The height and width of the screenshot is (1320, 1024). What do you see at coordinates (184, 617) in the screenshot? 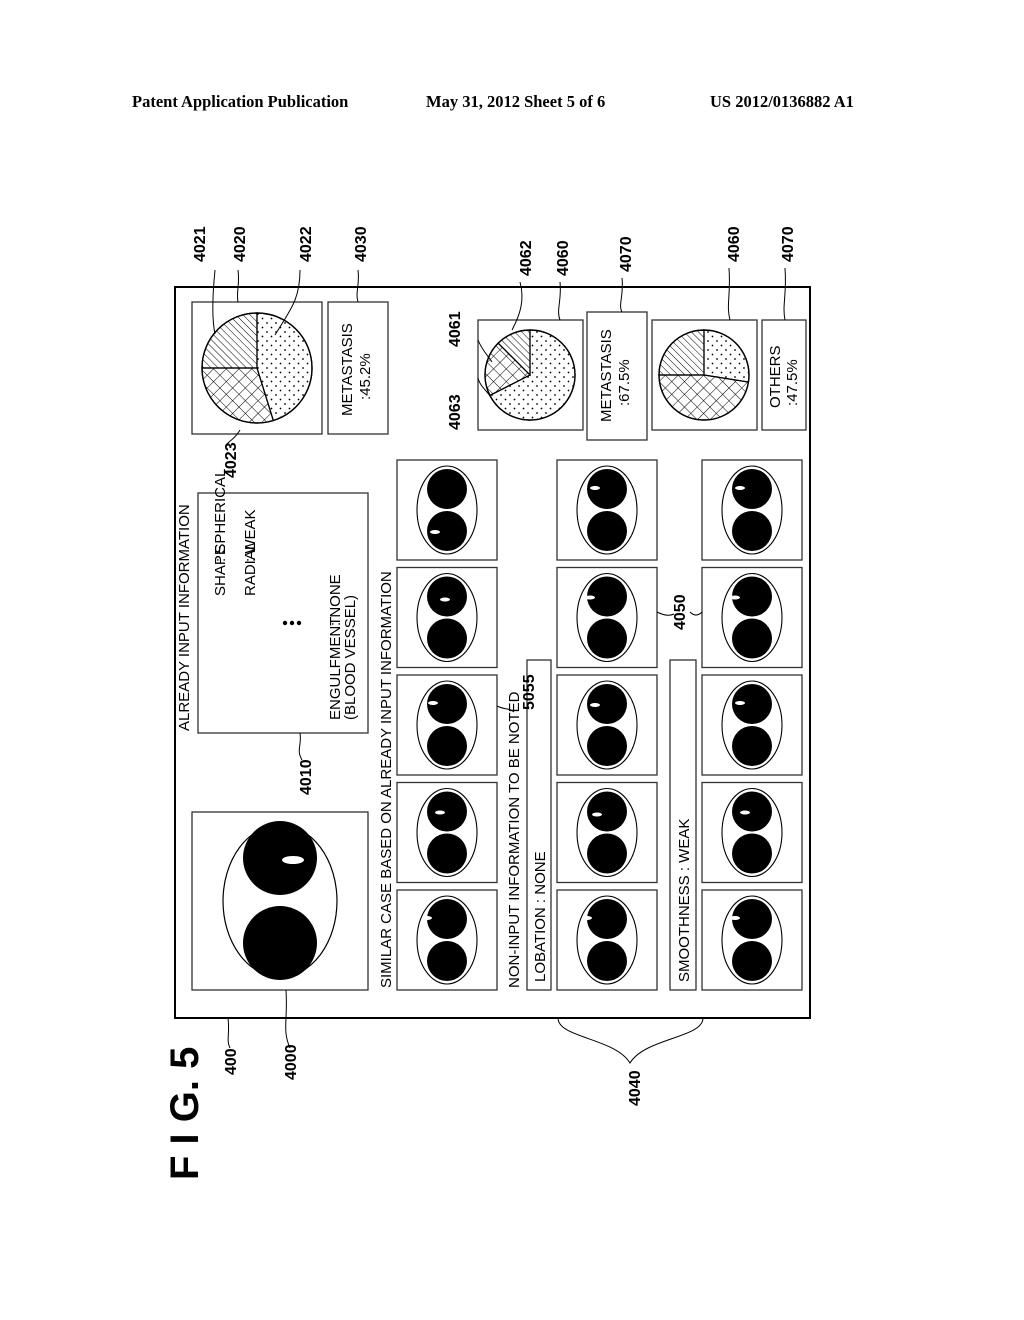
I see `already-input-title: ALREADY INPUT INFORMATION` at bounding box center [184, 617].